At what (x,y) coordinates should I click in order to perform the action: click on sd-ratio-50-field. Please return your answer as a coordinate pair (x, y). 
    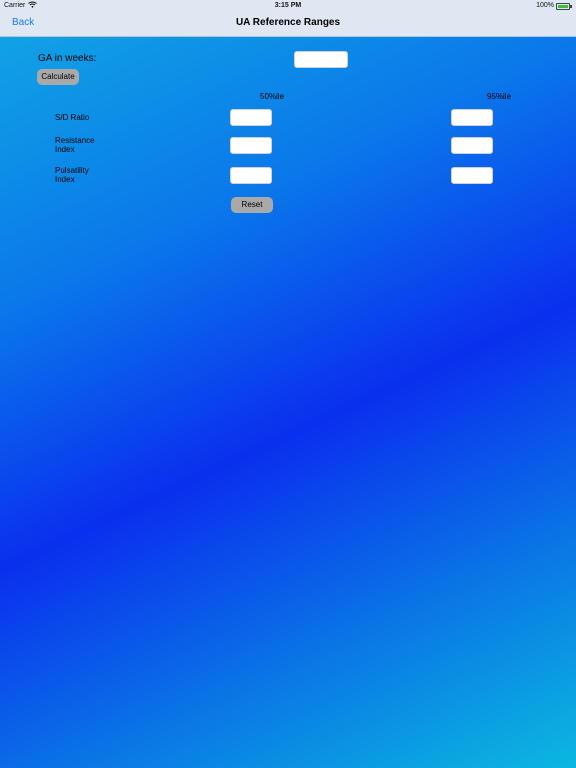
    Looking at the image, I should click on (251, 117).